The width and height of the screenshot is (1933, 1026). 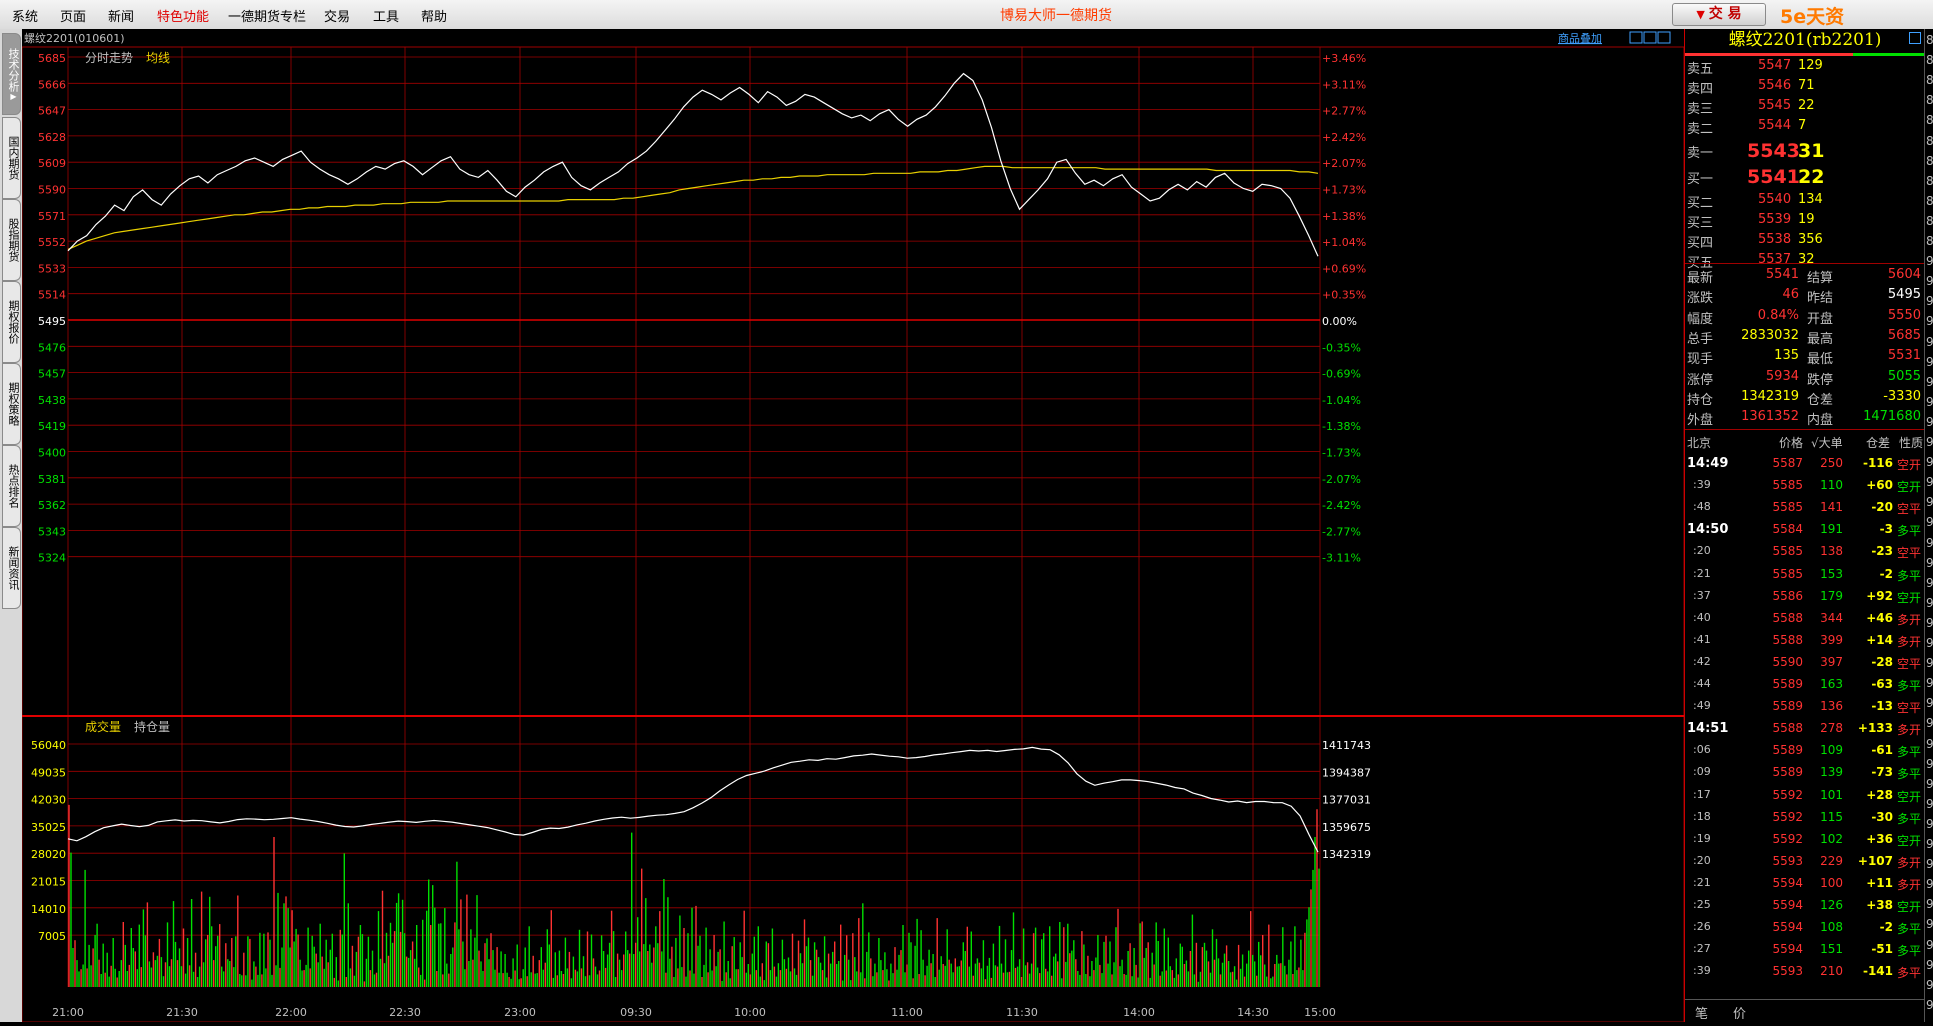 What do you see at coordinates (1827, 443) in the screenshot?
I see `tick-header-cell: √大单` at bounding box center [1827, 443].